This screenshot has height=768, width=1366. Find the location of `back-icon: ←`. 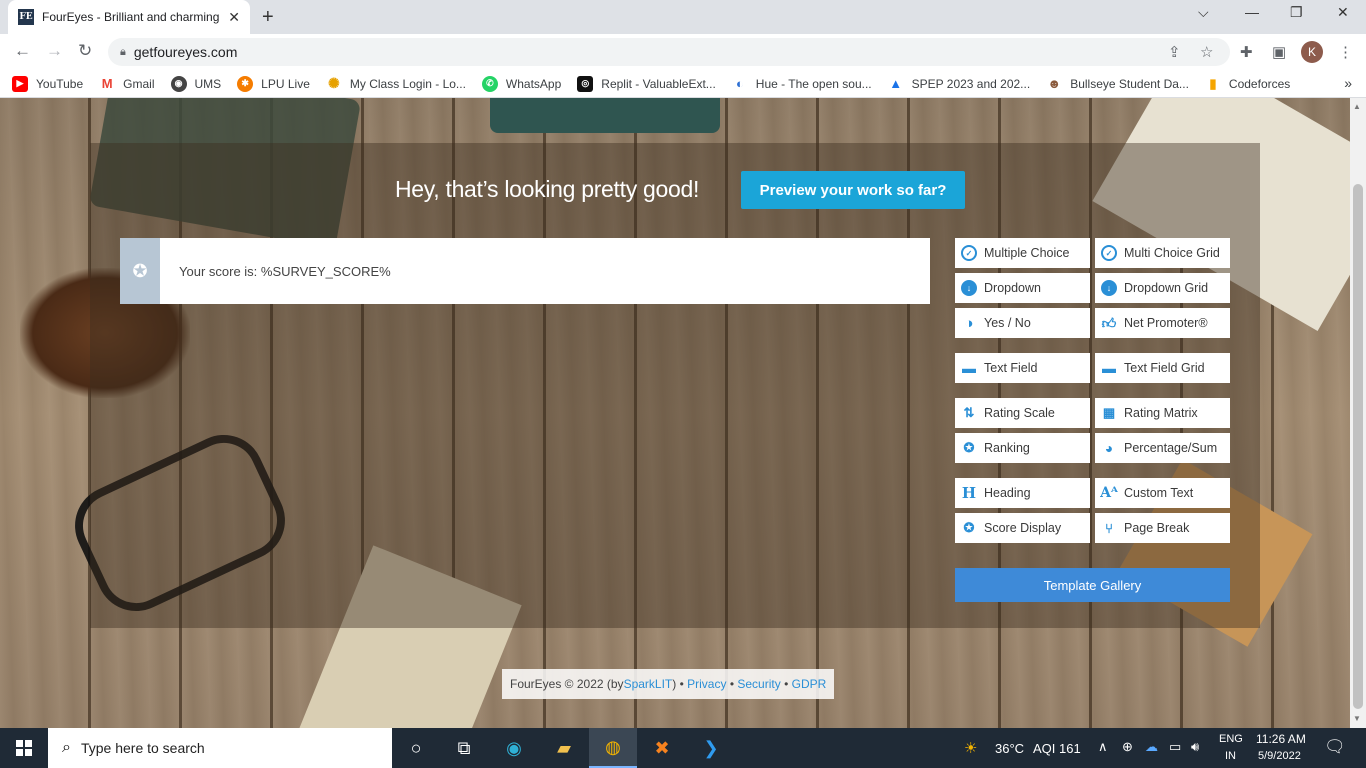

back-icon: ← is located at coordinates (22, 51).